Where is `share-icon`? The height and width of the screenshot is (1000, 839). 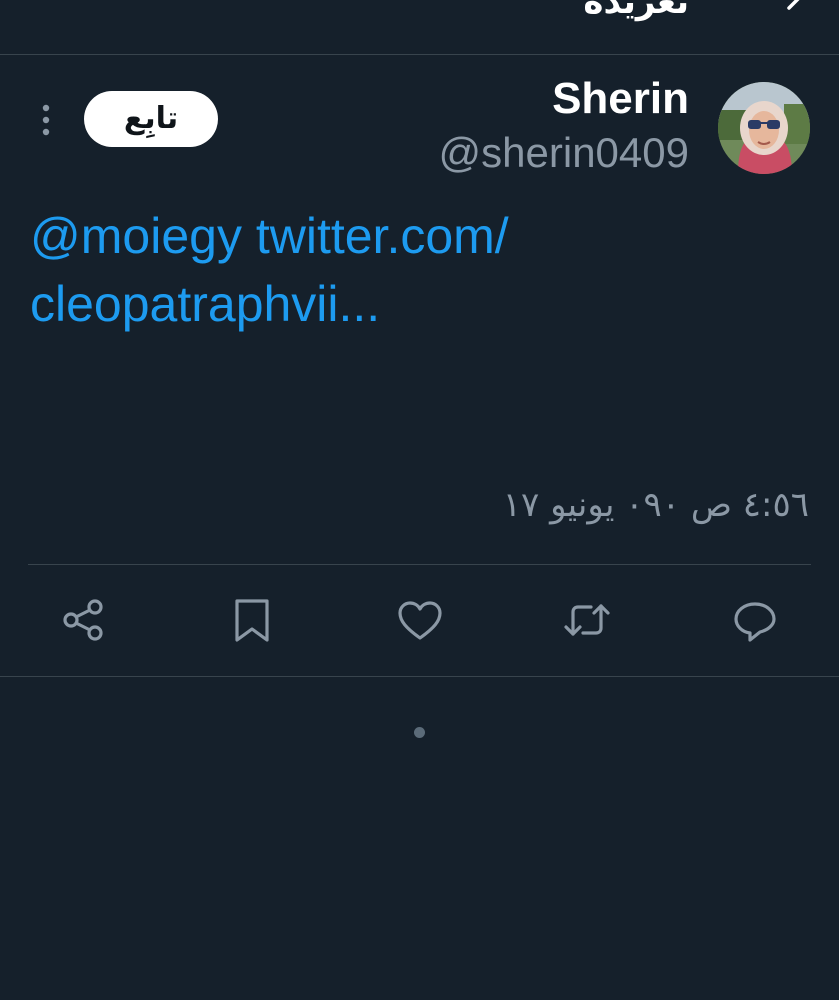 share-icon is located at coordinates (83, 620).